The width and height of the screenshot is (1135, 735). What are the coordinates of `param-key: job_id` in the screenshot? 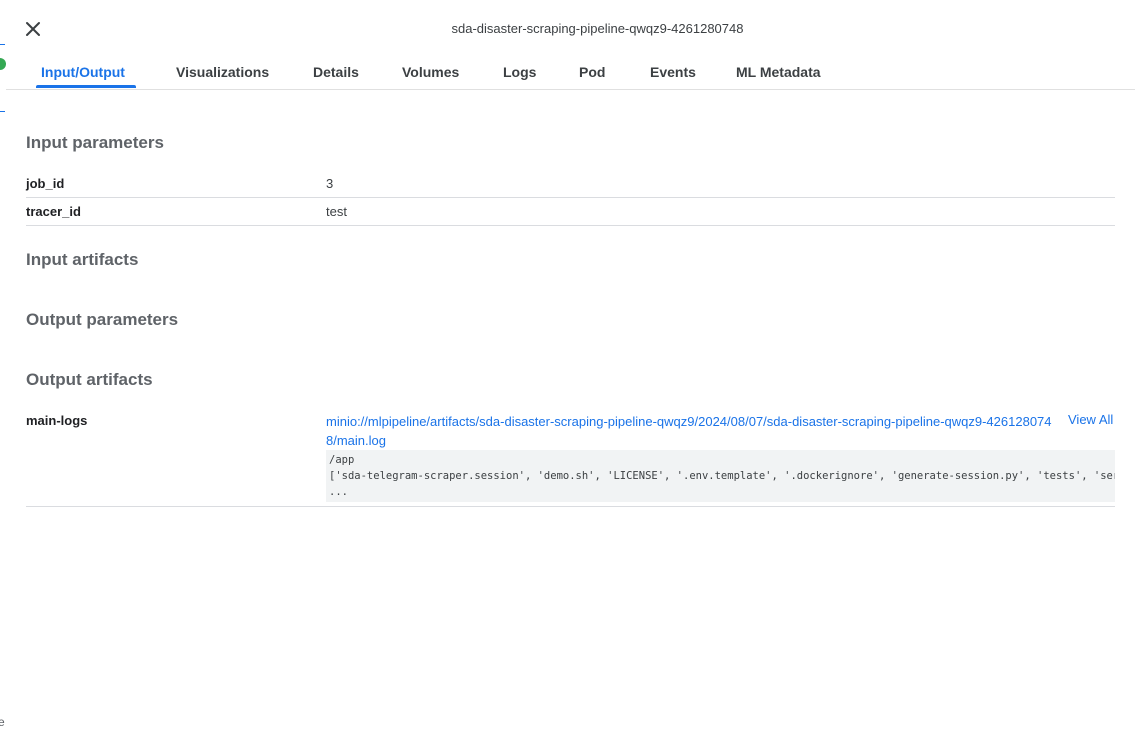 It's located at (45, 183).